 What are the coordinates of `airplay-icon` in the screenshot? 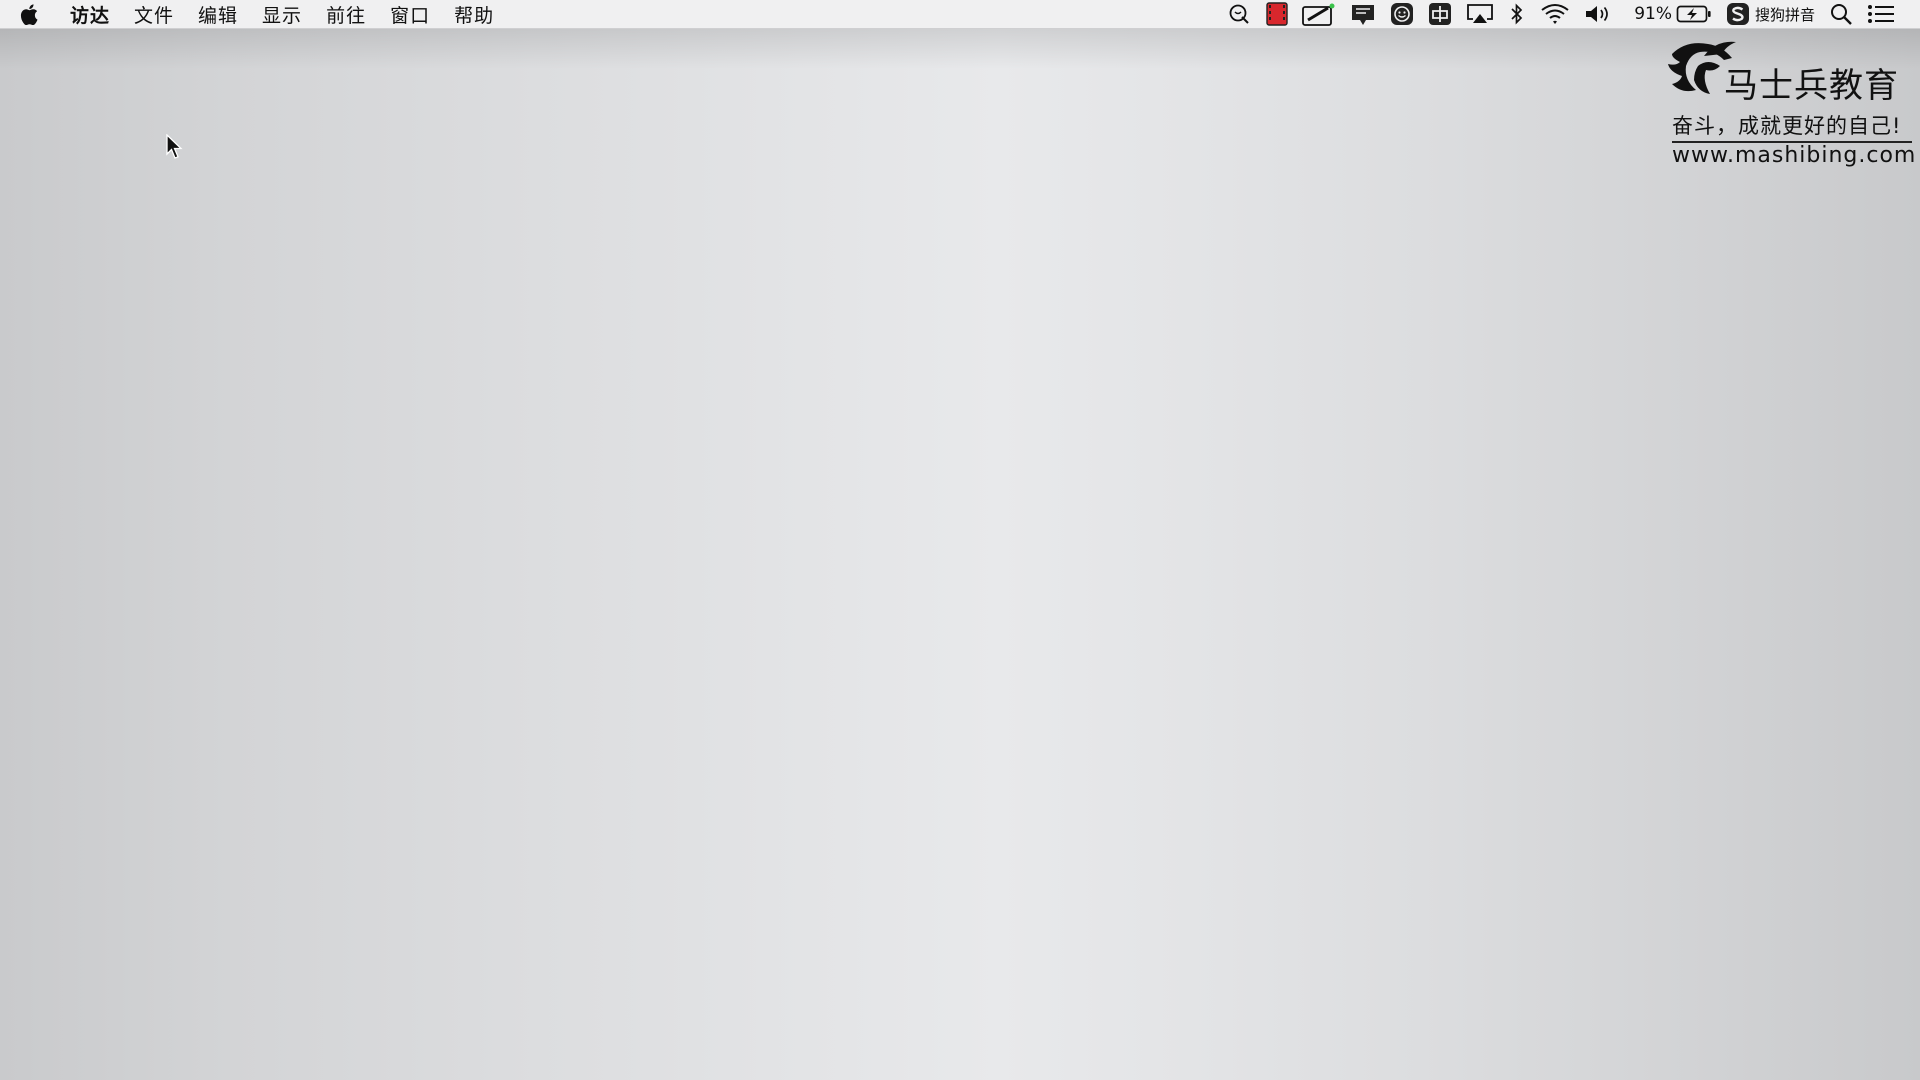 It's located at (1480, 13).